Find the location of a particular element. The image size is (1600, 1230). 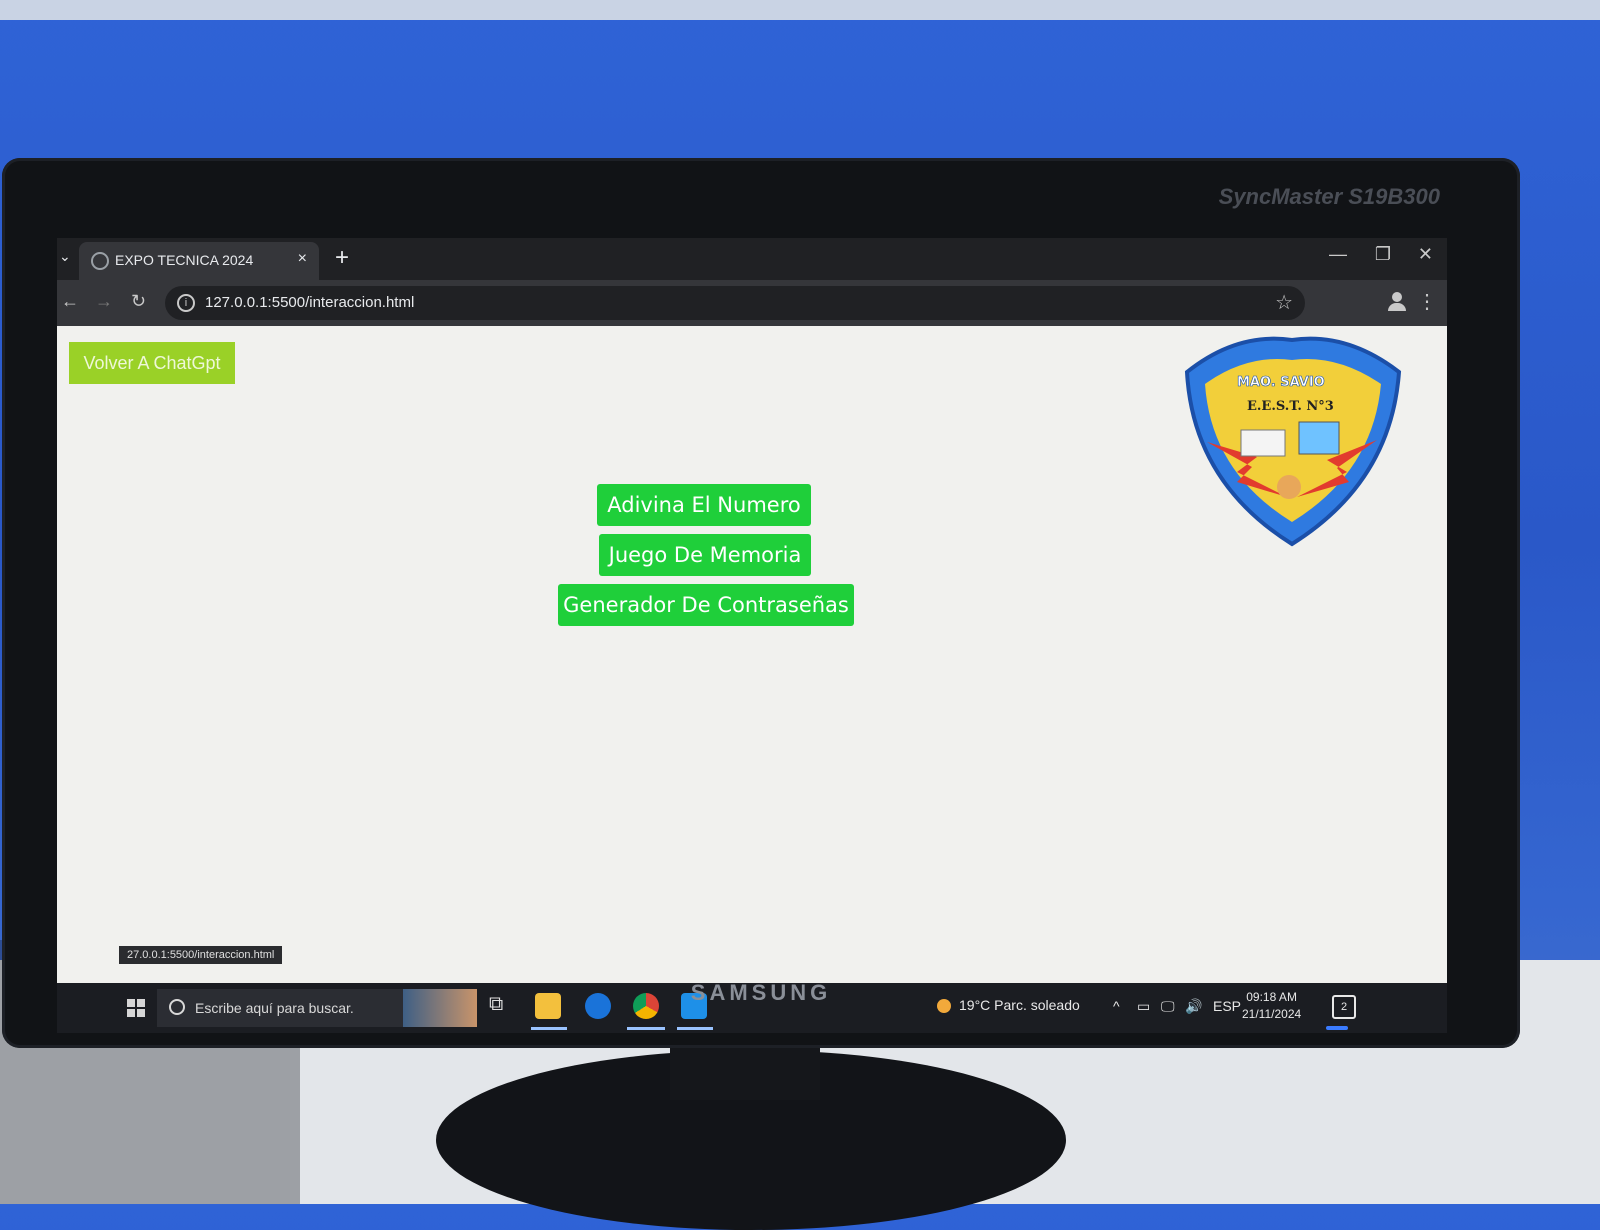

profile-body is located at coordinates (1397, 307).